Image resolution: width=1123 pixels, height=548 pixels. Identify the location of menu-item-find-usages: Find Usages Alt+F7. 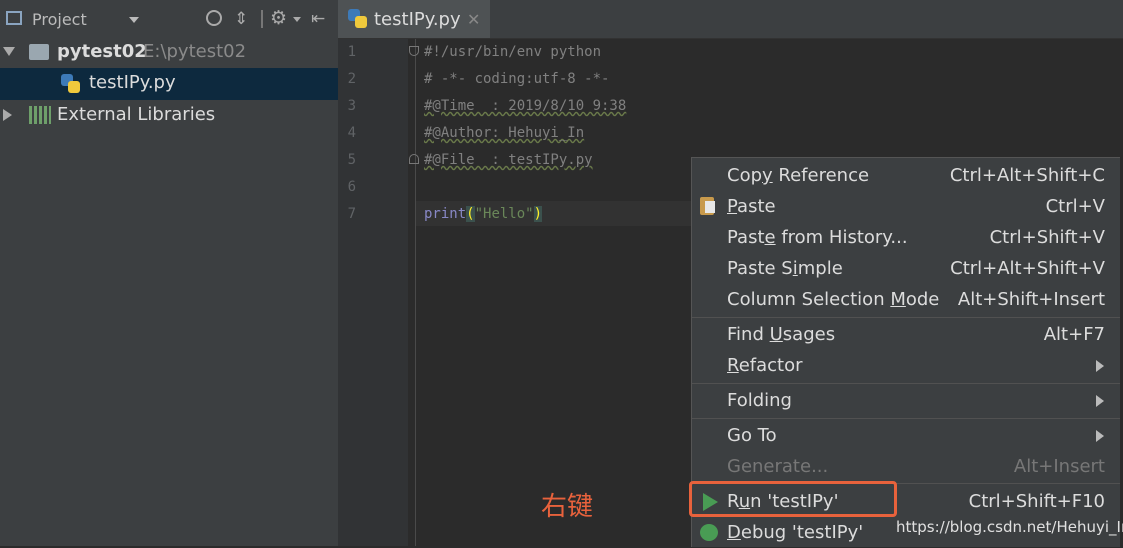
(906, 334).